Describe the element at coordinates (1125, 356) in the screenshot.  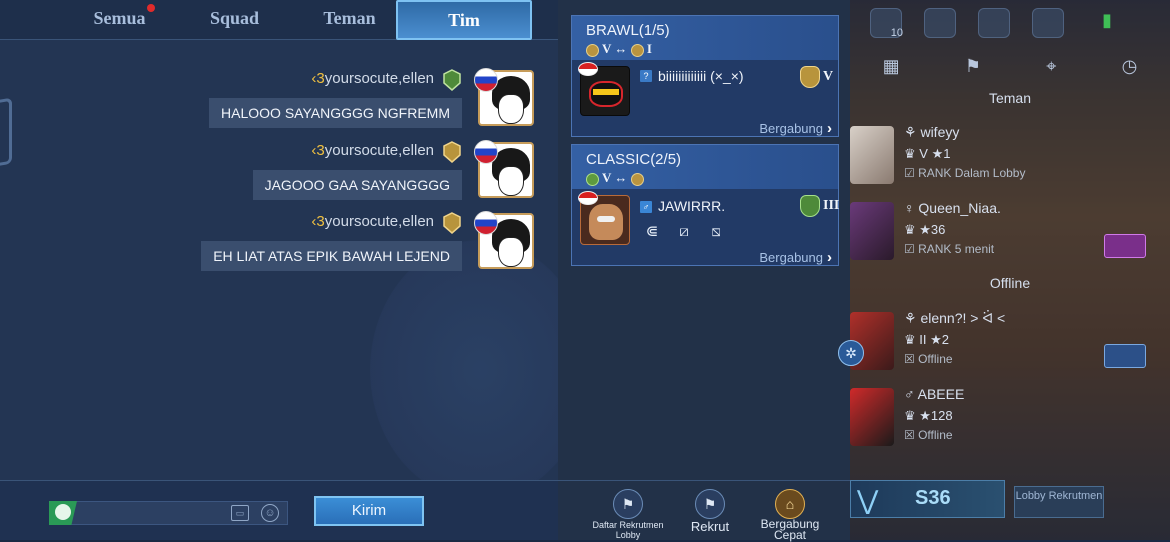
I see `invite-button` at that location.